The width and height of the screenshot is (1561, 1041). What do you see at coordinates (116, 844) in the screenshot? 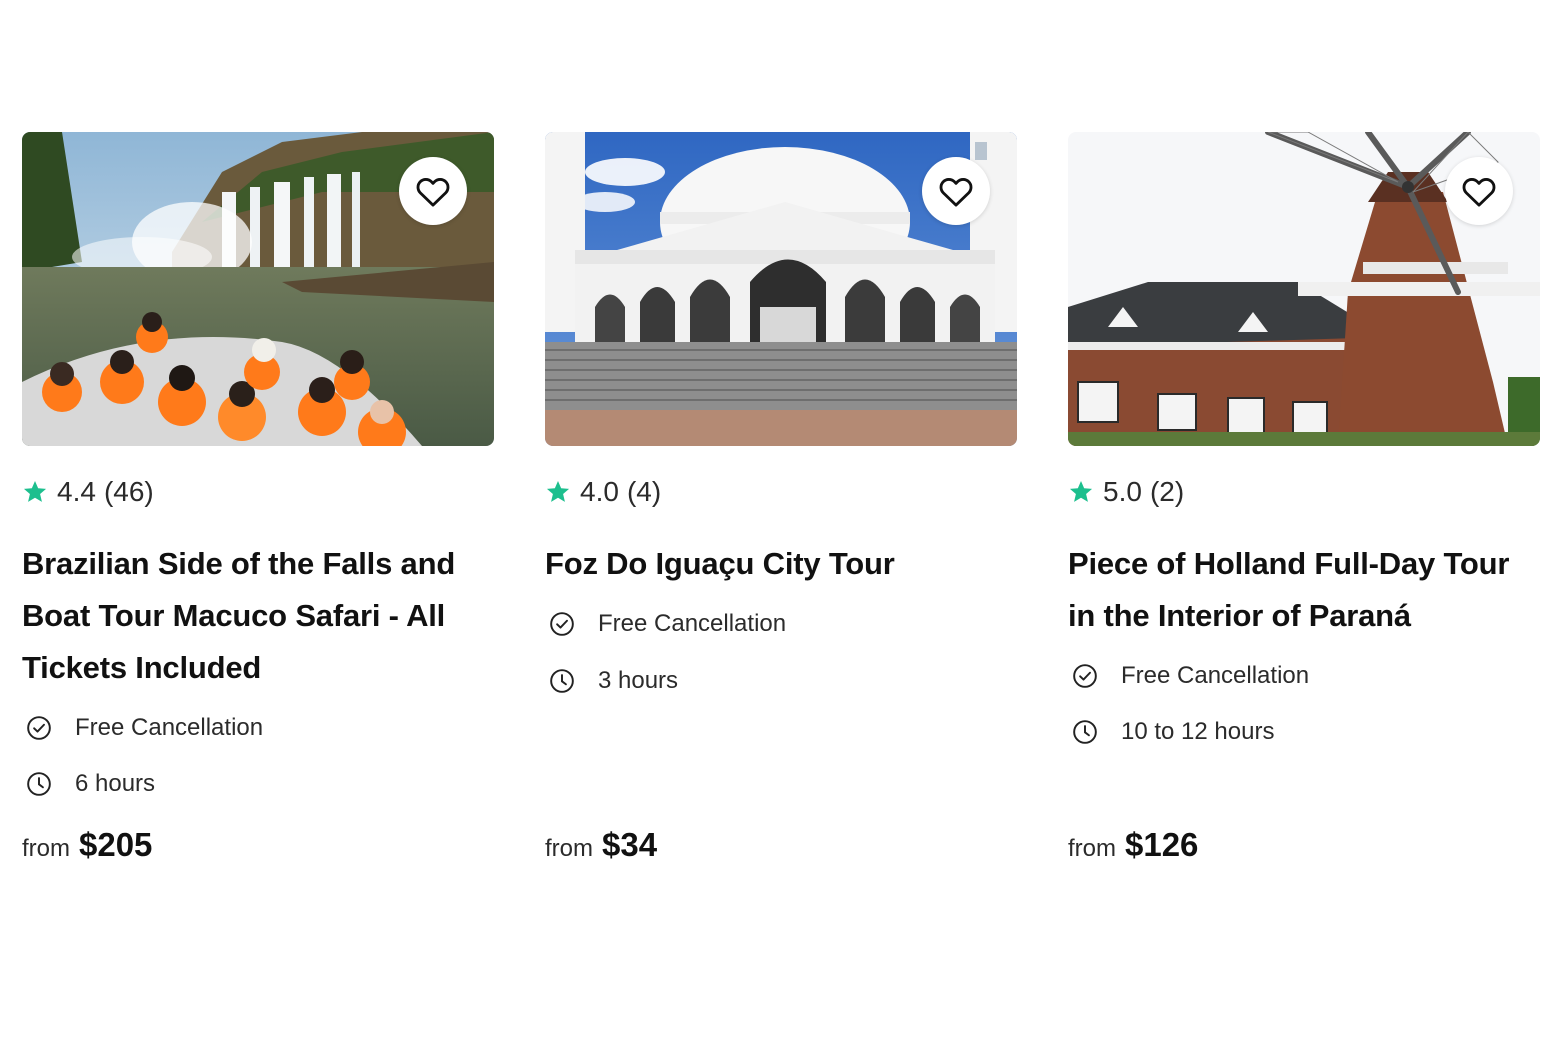
I see `price-amount: $205` at bounding box center [116, 844].